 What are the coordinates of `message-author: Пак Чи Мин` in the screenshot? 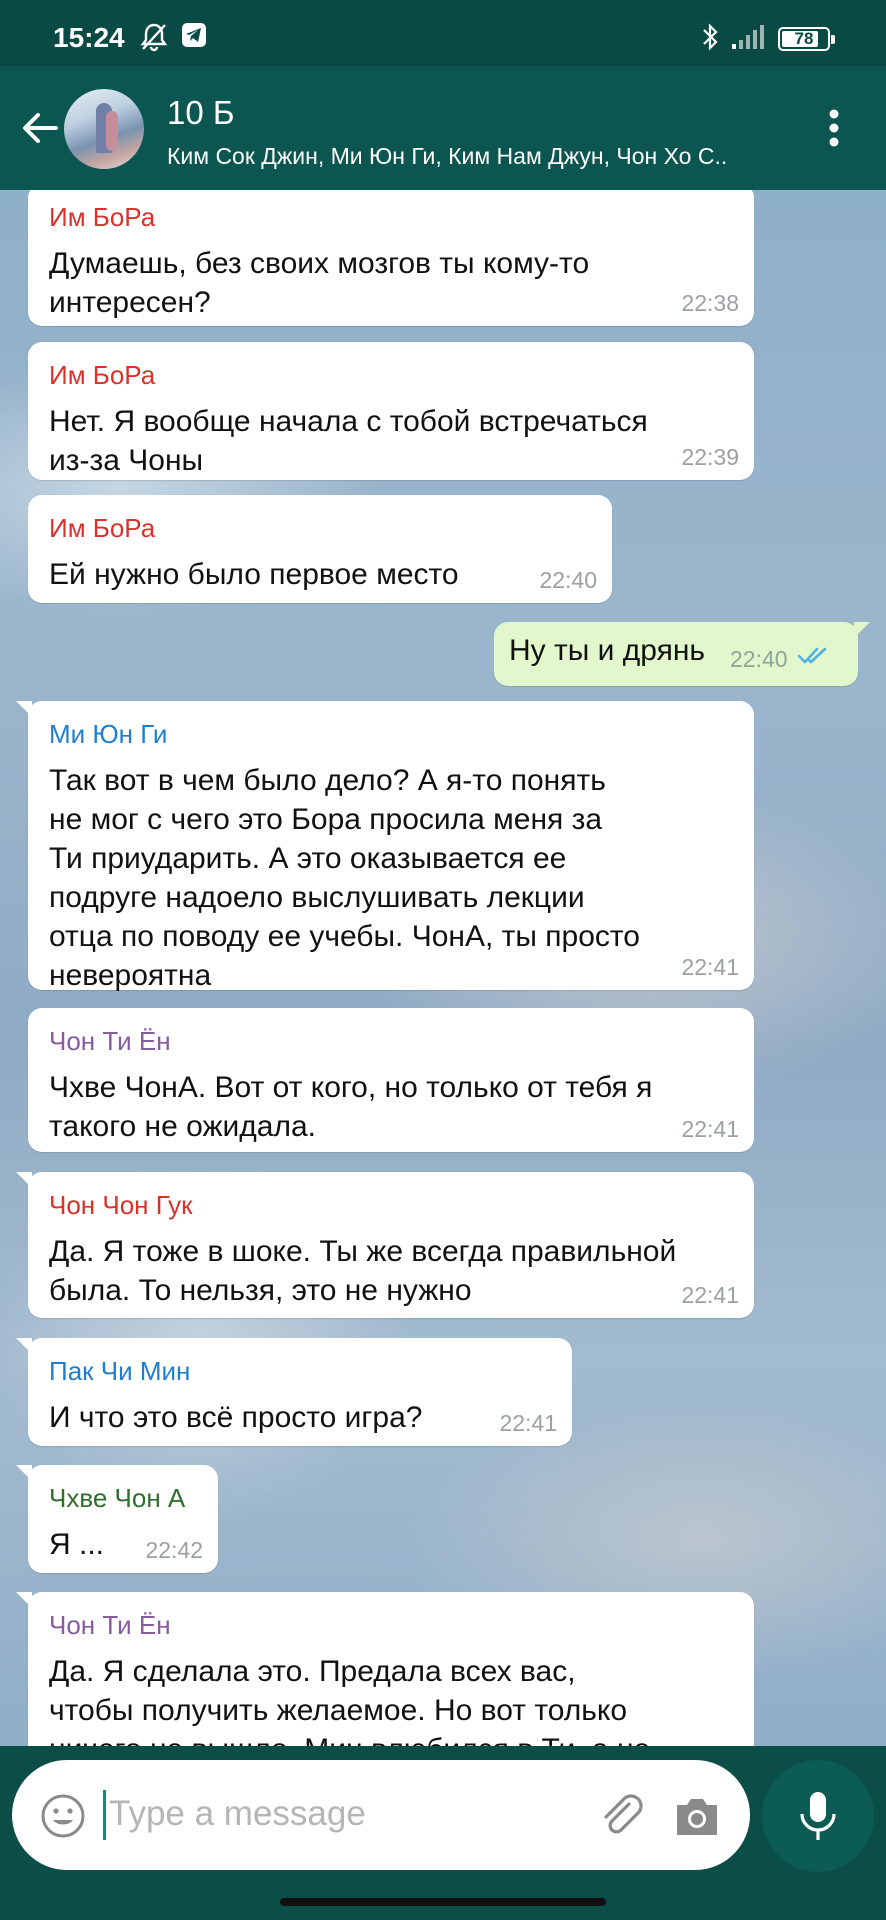 It's located at (120, 1371).